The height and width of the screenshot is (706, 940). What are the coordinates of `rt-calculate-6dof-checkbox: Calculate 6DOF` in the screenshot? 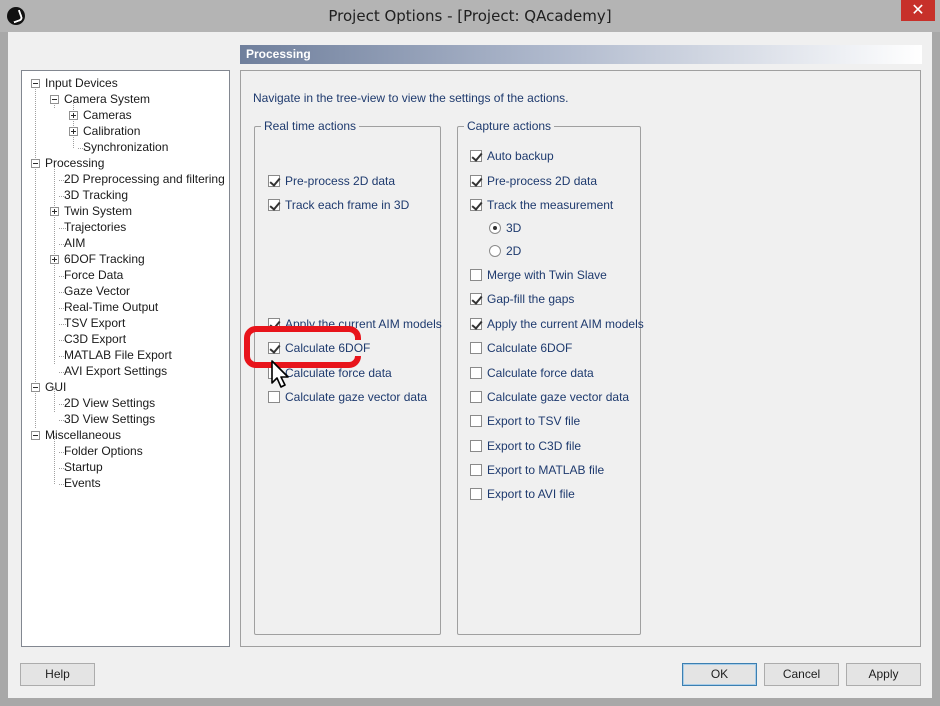 It's located at (319, 348).